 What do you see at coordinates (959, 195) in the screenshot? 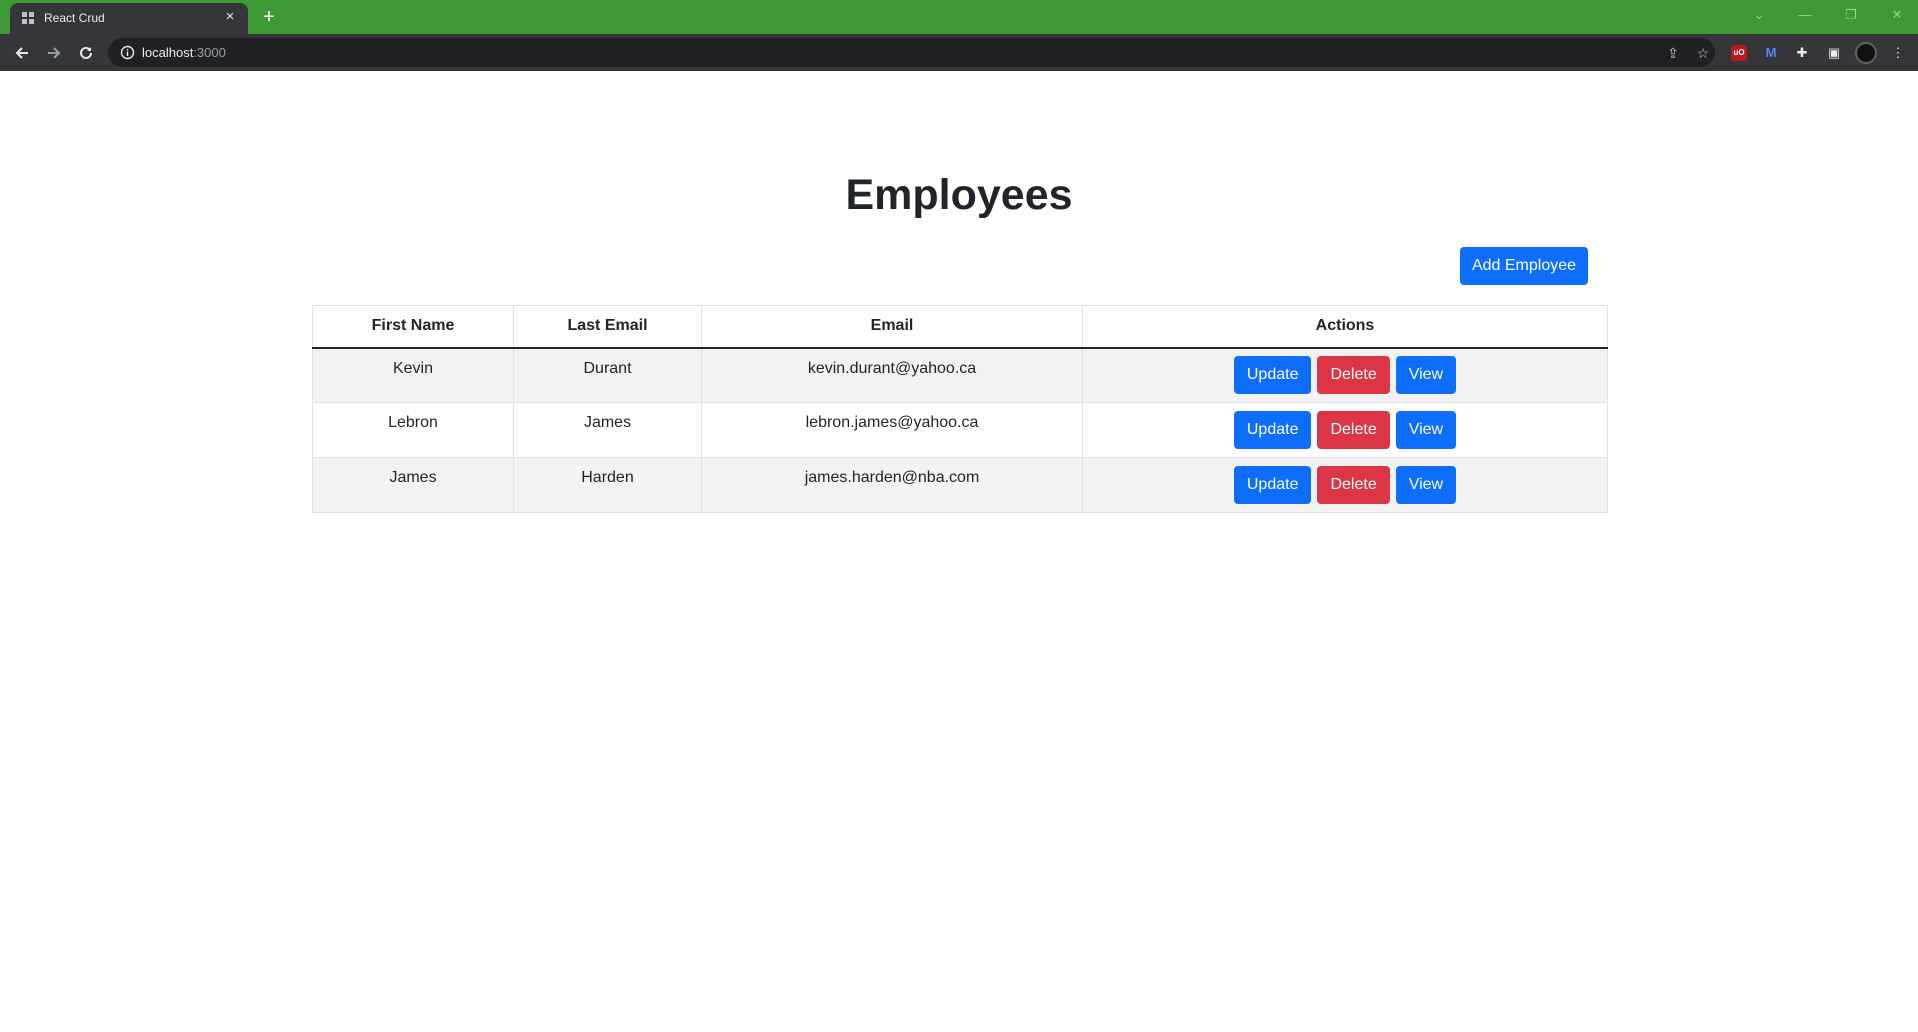
I see `page-title: Employees` at bounding box center [959, 195].